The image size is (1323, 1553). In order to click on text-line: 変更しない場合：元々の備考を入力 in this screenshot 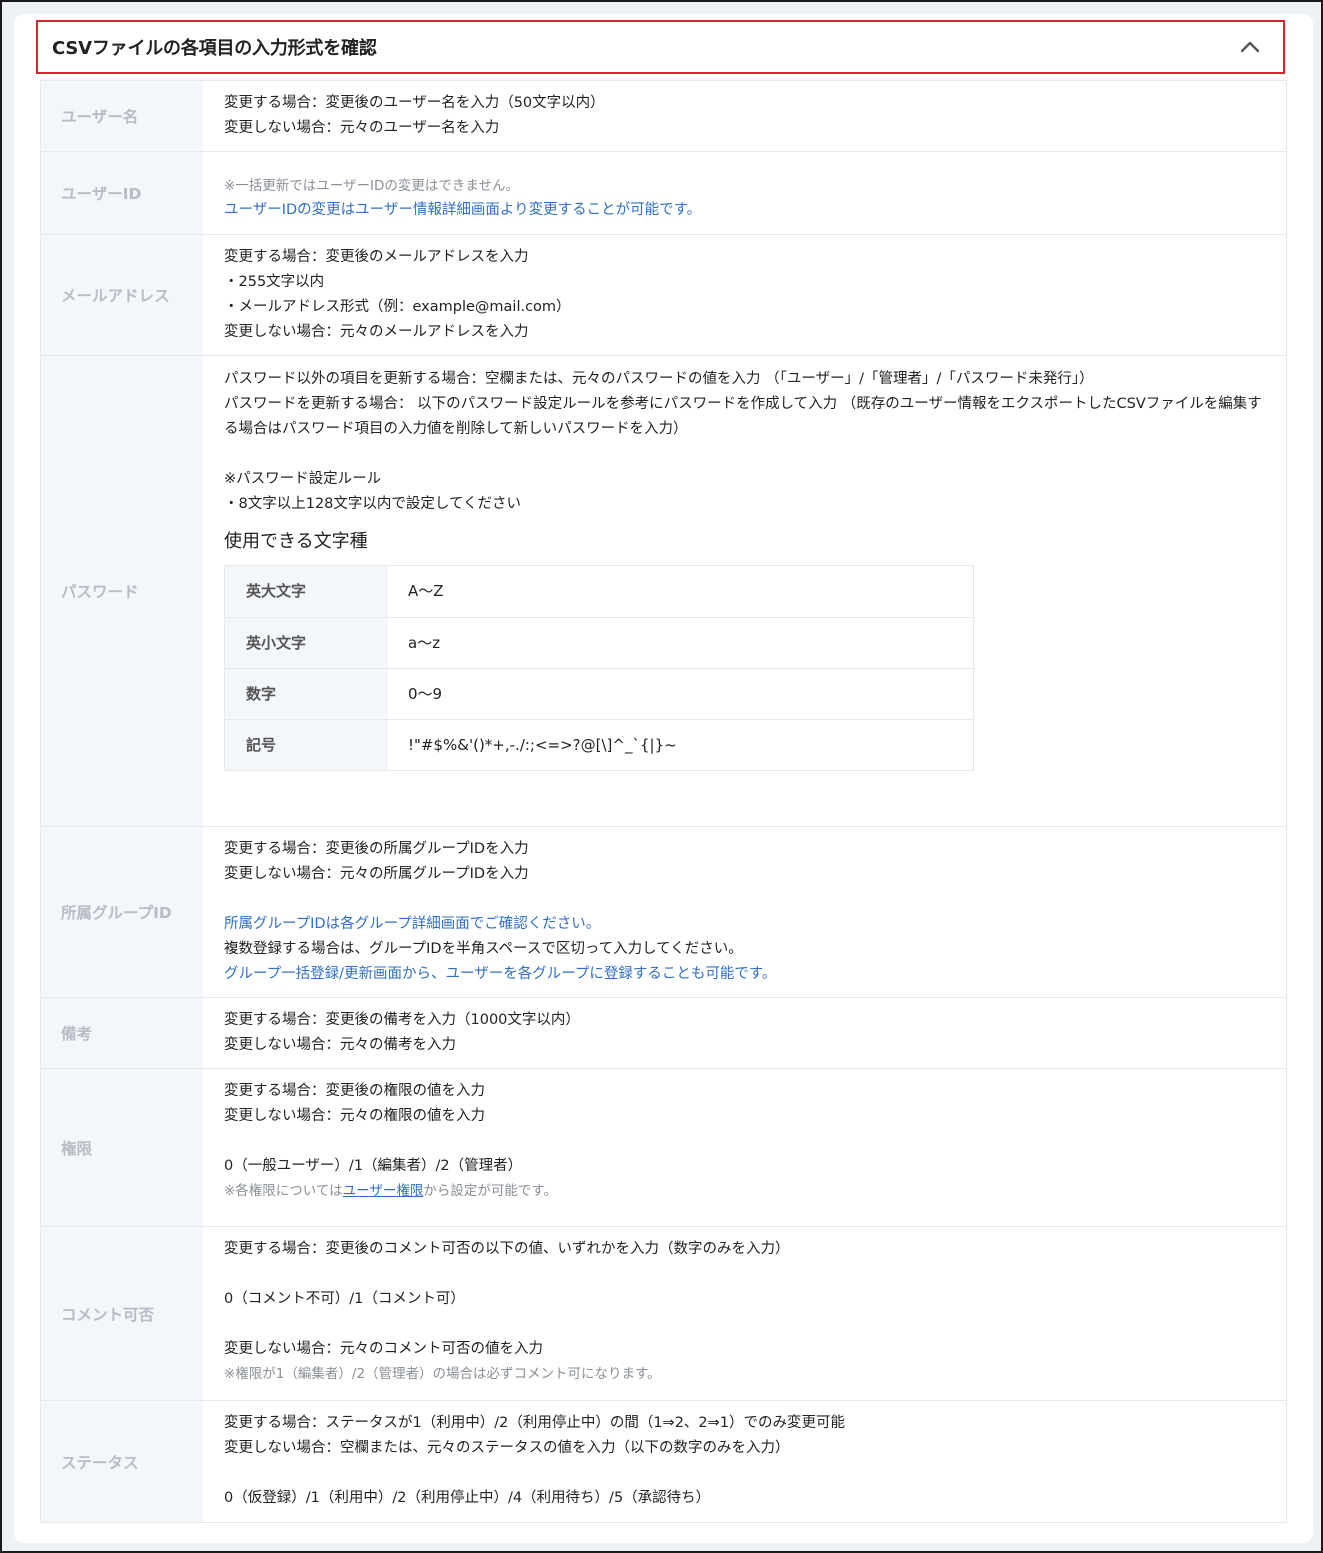, I will do `click(340, 1045)`.